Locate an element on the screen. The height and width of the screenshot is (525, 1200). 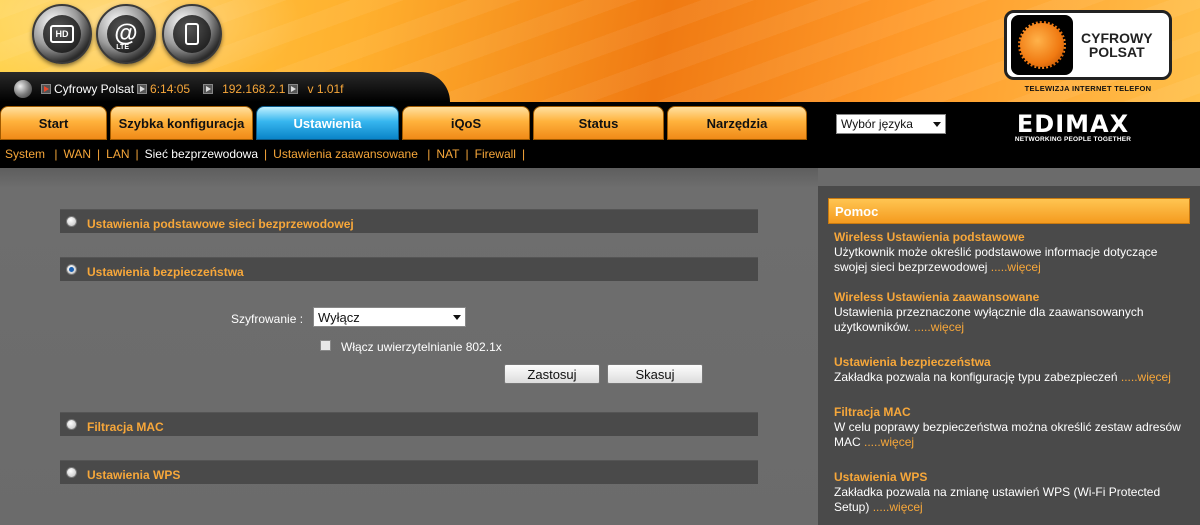
apply-button: Zastosuj is located at coordinates (552, 374).